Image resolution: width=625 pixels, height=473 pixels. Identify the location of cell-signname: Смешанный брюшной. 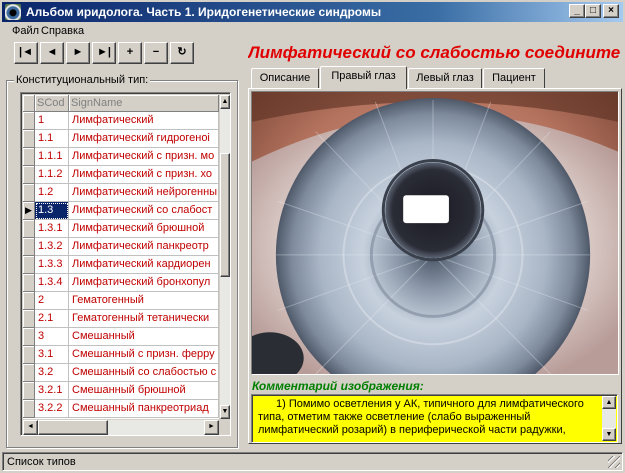
(144, 391).